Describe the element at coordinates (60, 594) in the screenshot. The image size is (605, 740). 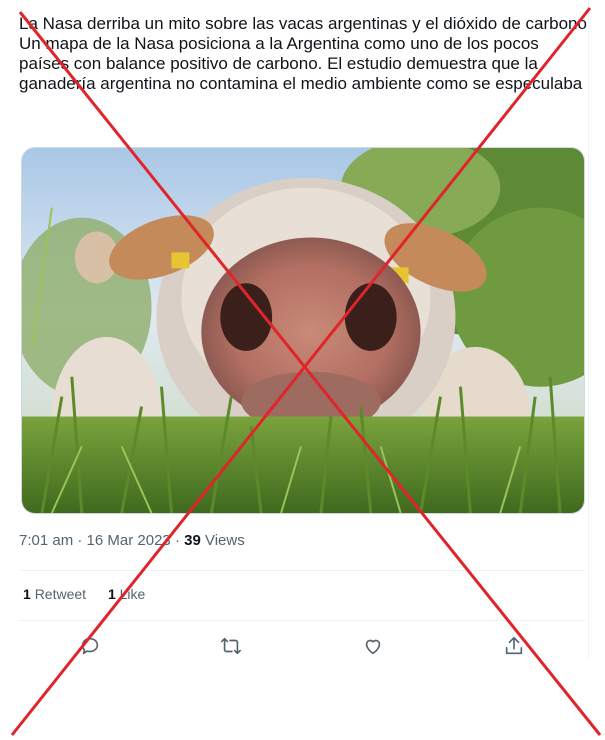
I see `retweets-label: Retweet` at that location.